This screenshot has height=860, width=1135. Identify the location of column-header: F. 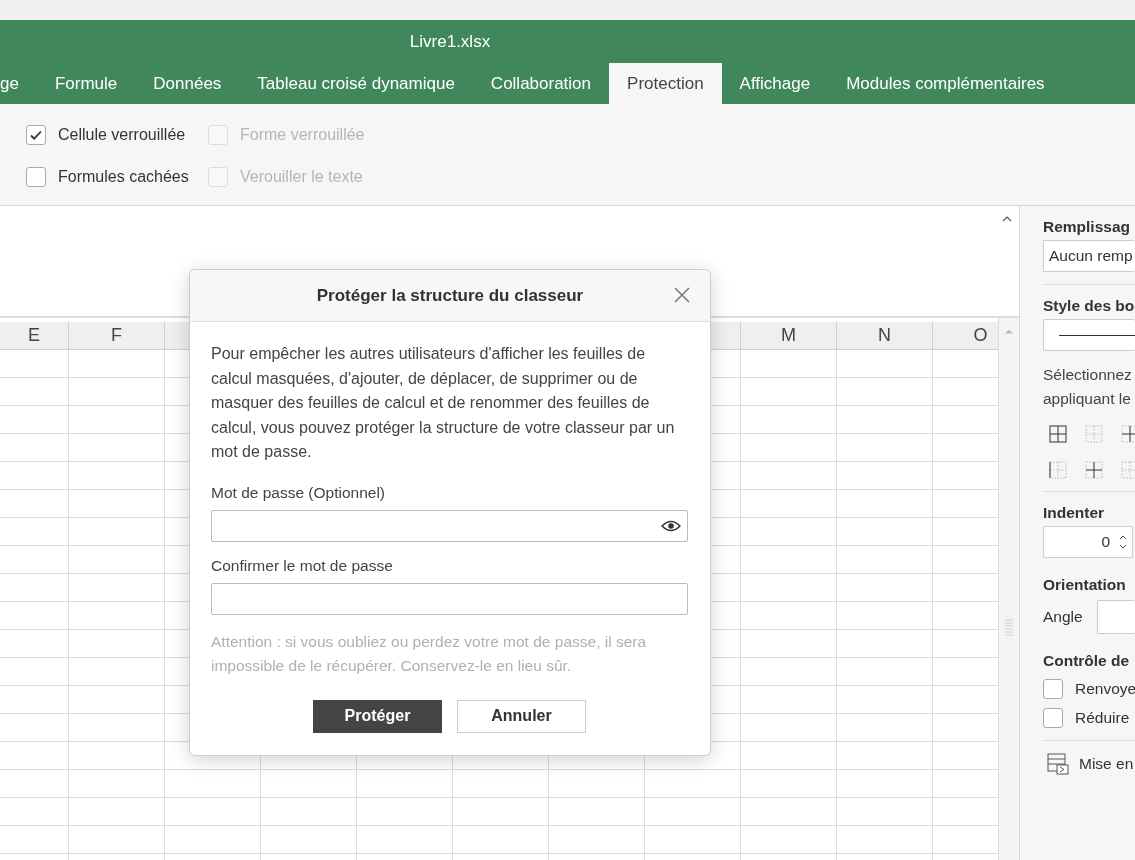
(117, 336).